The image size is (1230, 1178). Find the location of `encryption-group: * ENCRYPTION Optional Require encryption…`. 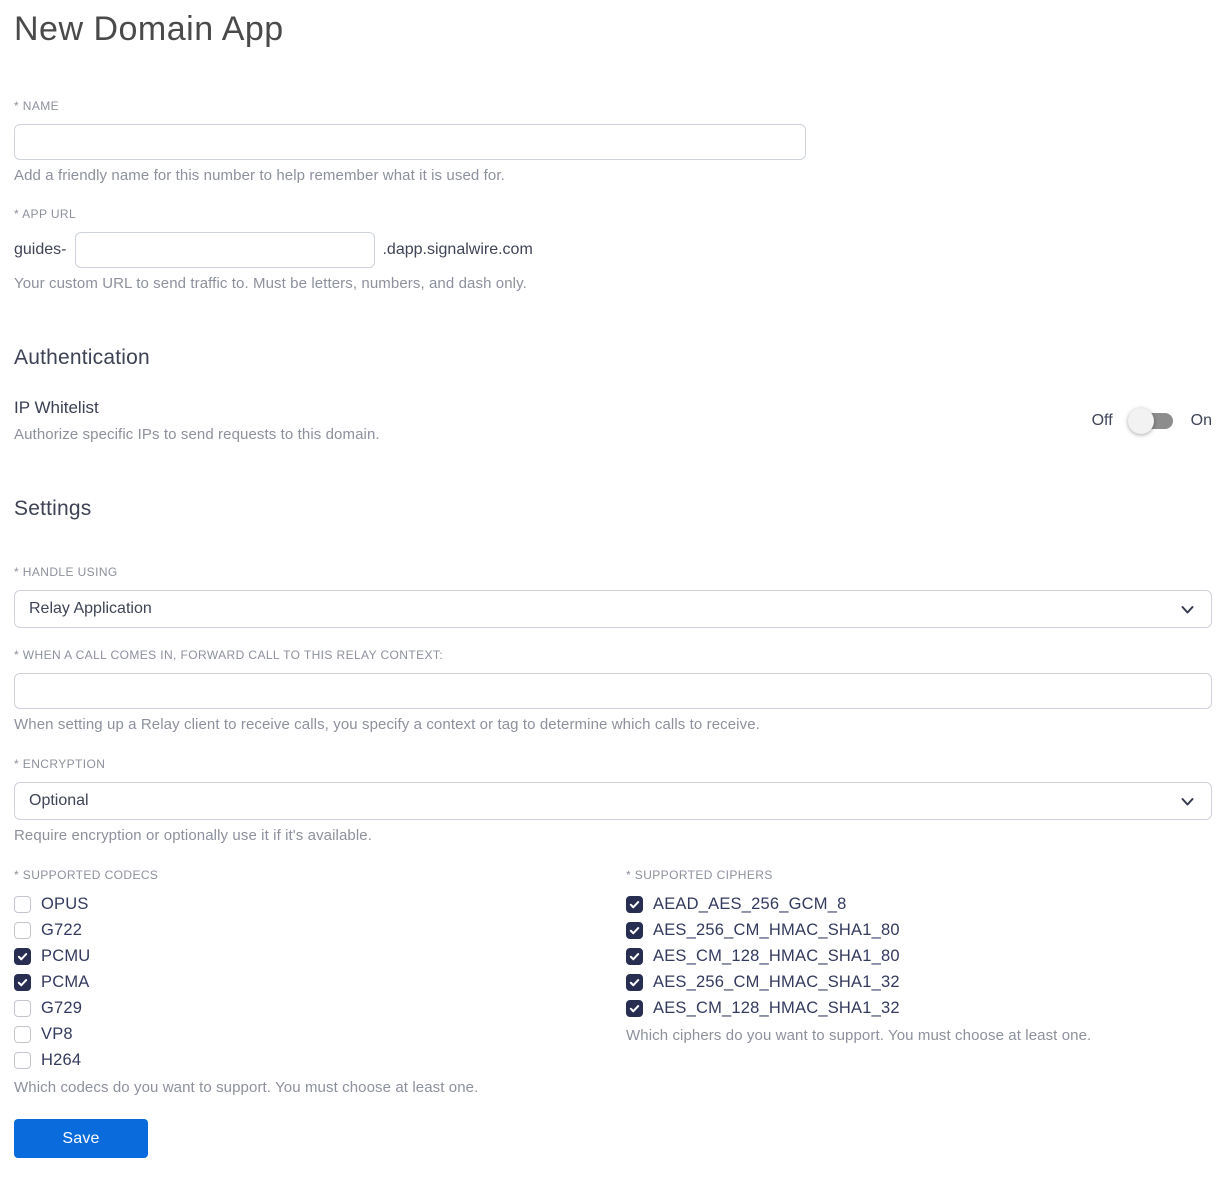

encryption-group: * ENCRYPTION Optional Require encryption… is located at coordinates (613, 800).